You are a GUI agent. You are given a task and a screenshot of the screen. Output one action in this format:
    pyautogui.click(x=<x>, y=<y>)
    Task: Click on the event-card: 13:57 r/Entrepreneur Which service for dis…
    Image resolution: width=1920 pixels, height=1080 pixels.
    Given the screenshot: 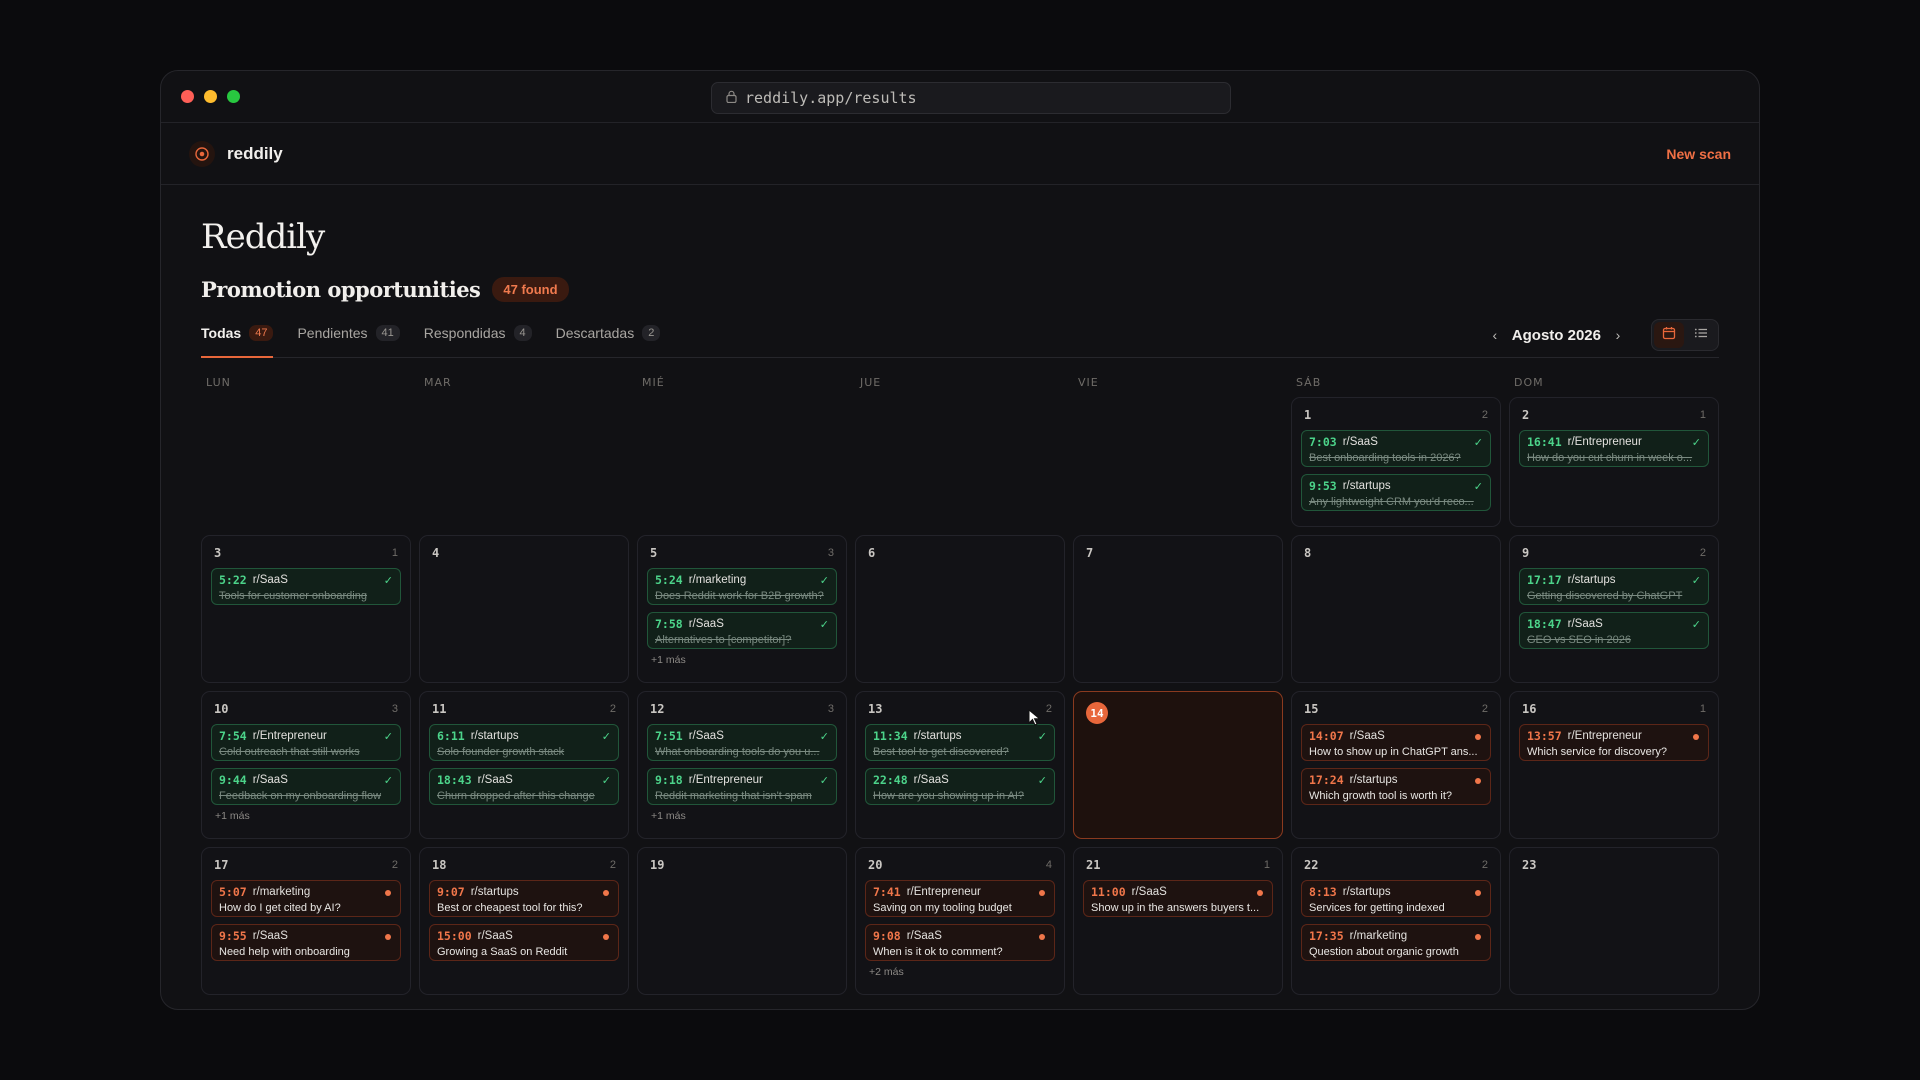 What is the action you would take?
    pyautogui.click(x=1614, y=742)
    